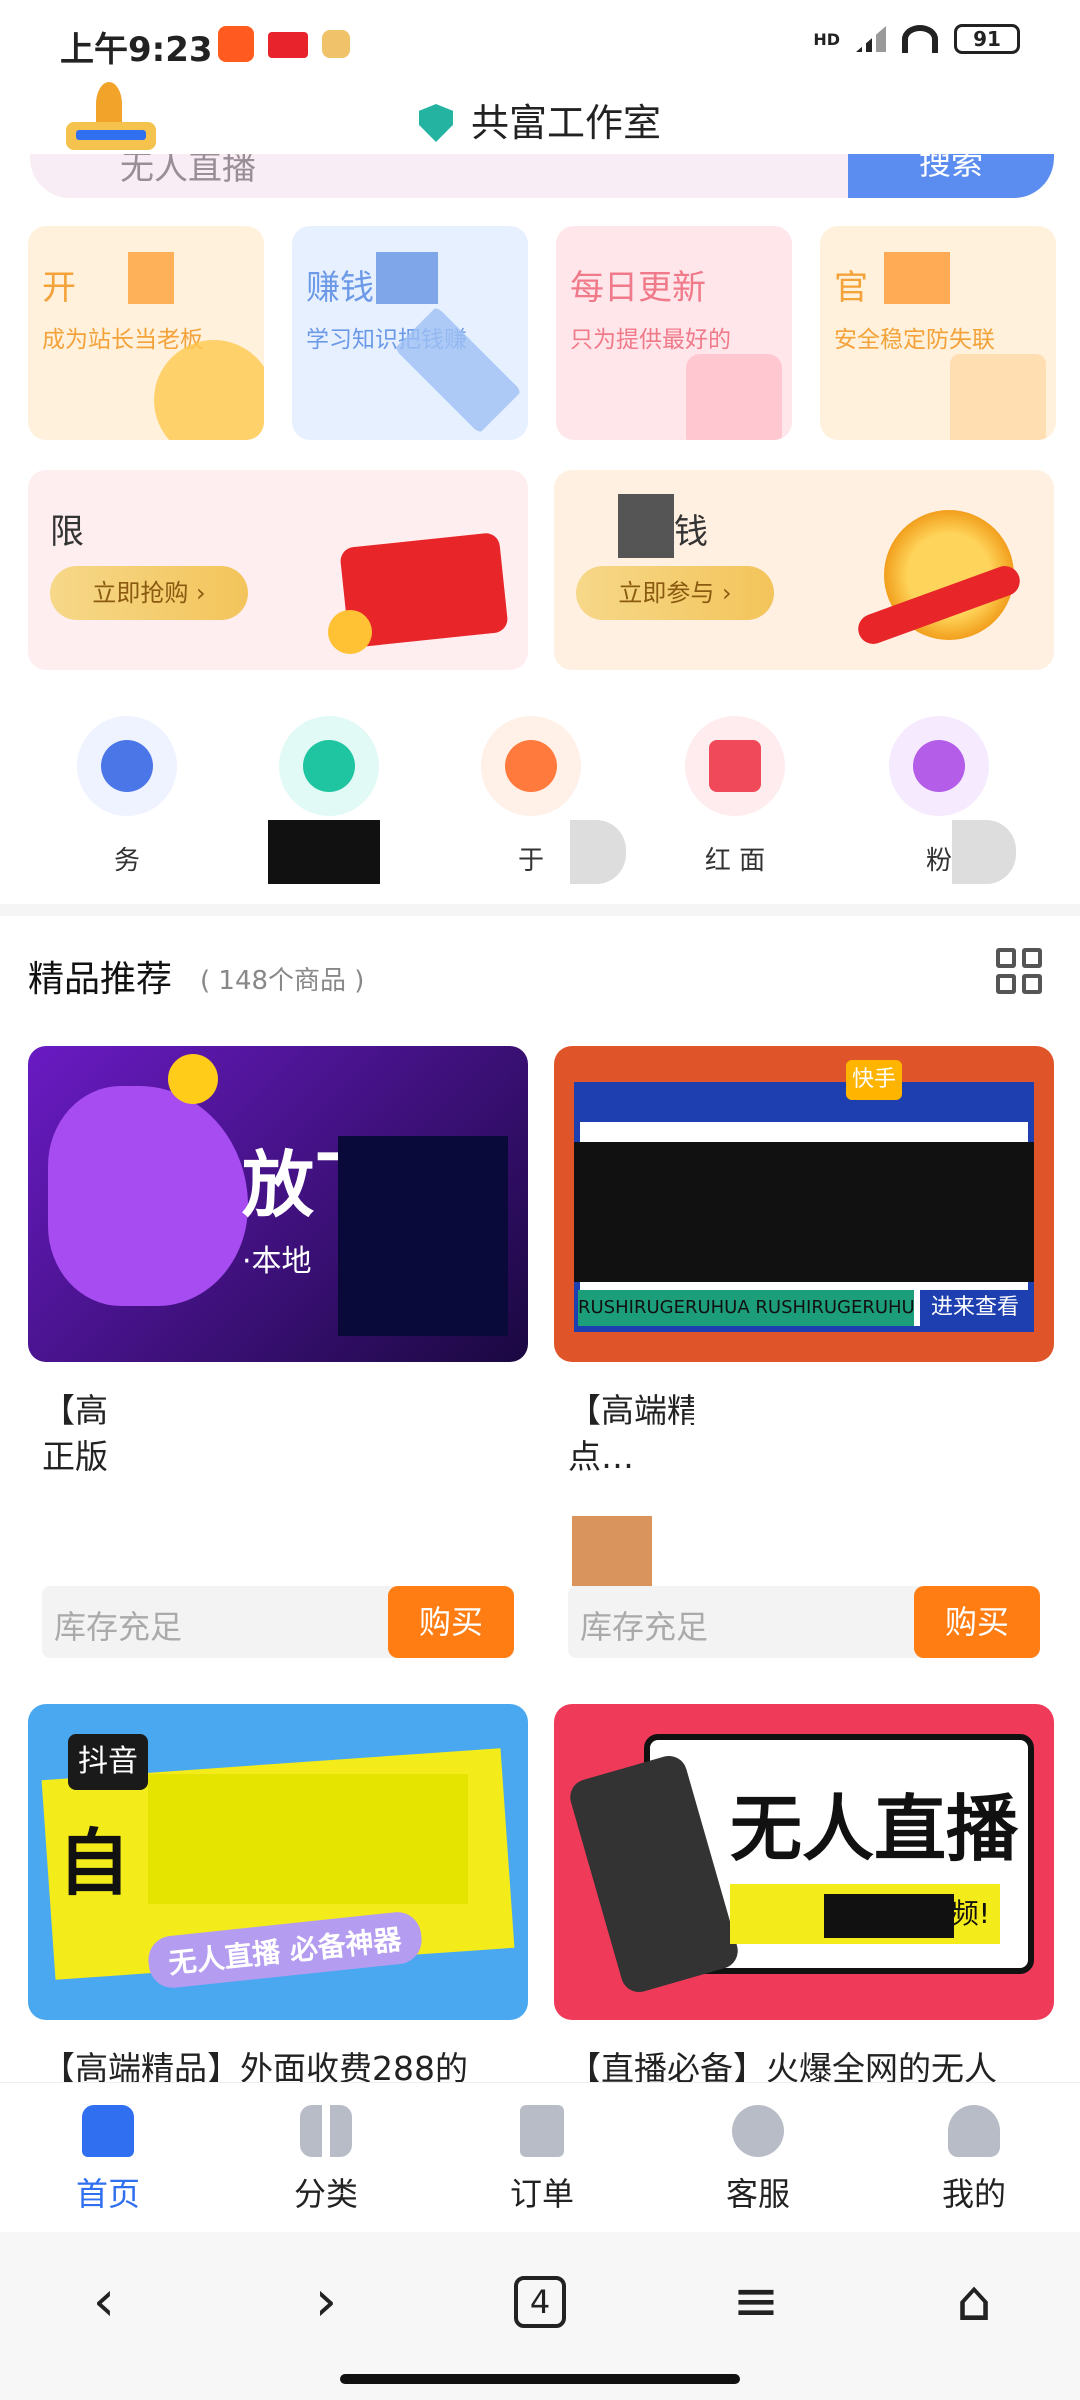  I want to click on tab-service: 客服, so click(758, 2160).